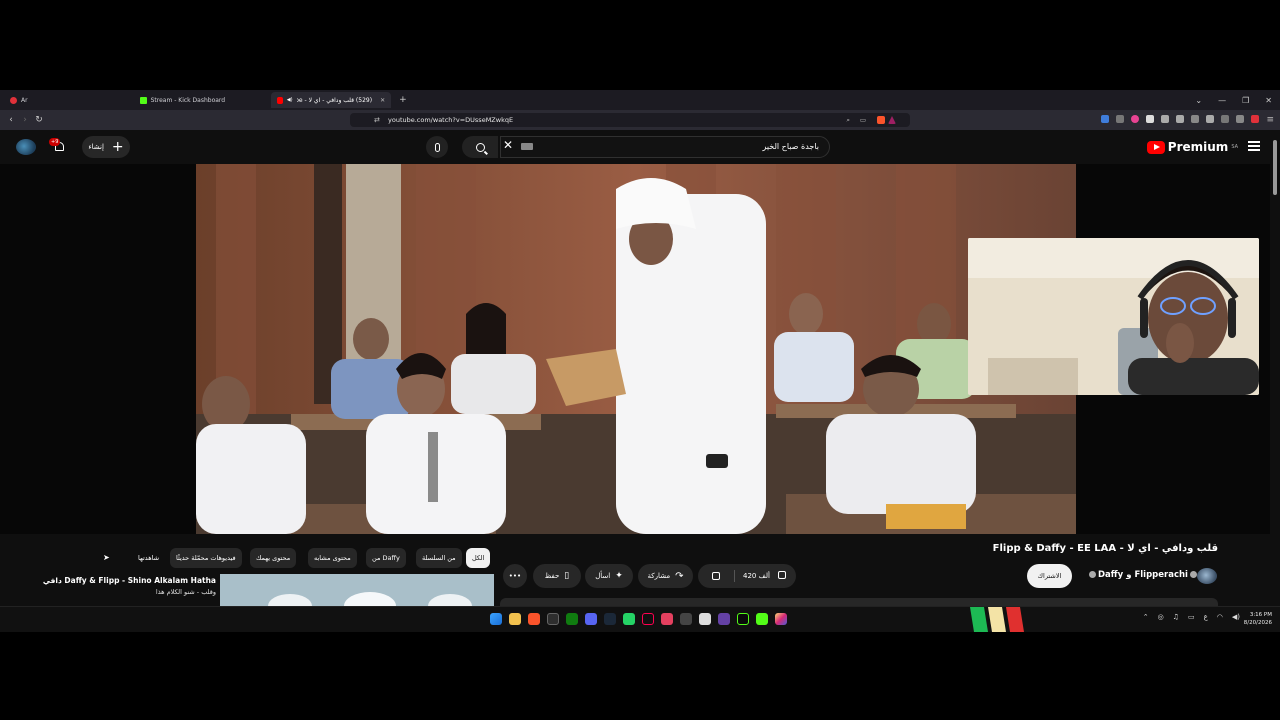 The image size is (1280, 720). I want to click on avatar, so click(26, 147).